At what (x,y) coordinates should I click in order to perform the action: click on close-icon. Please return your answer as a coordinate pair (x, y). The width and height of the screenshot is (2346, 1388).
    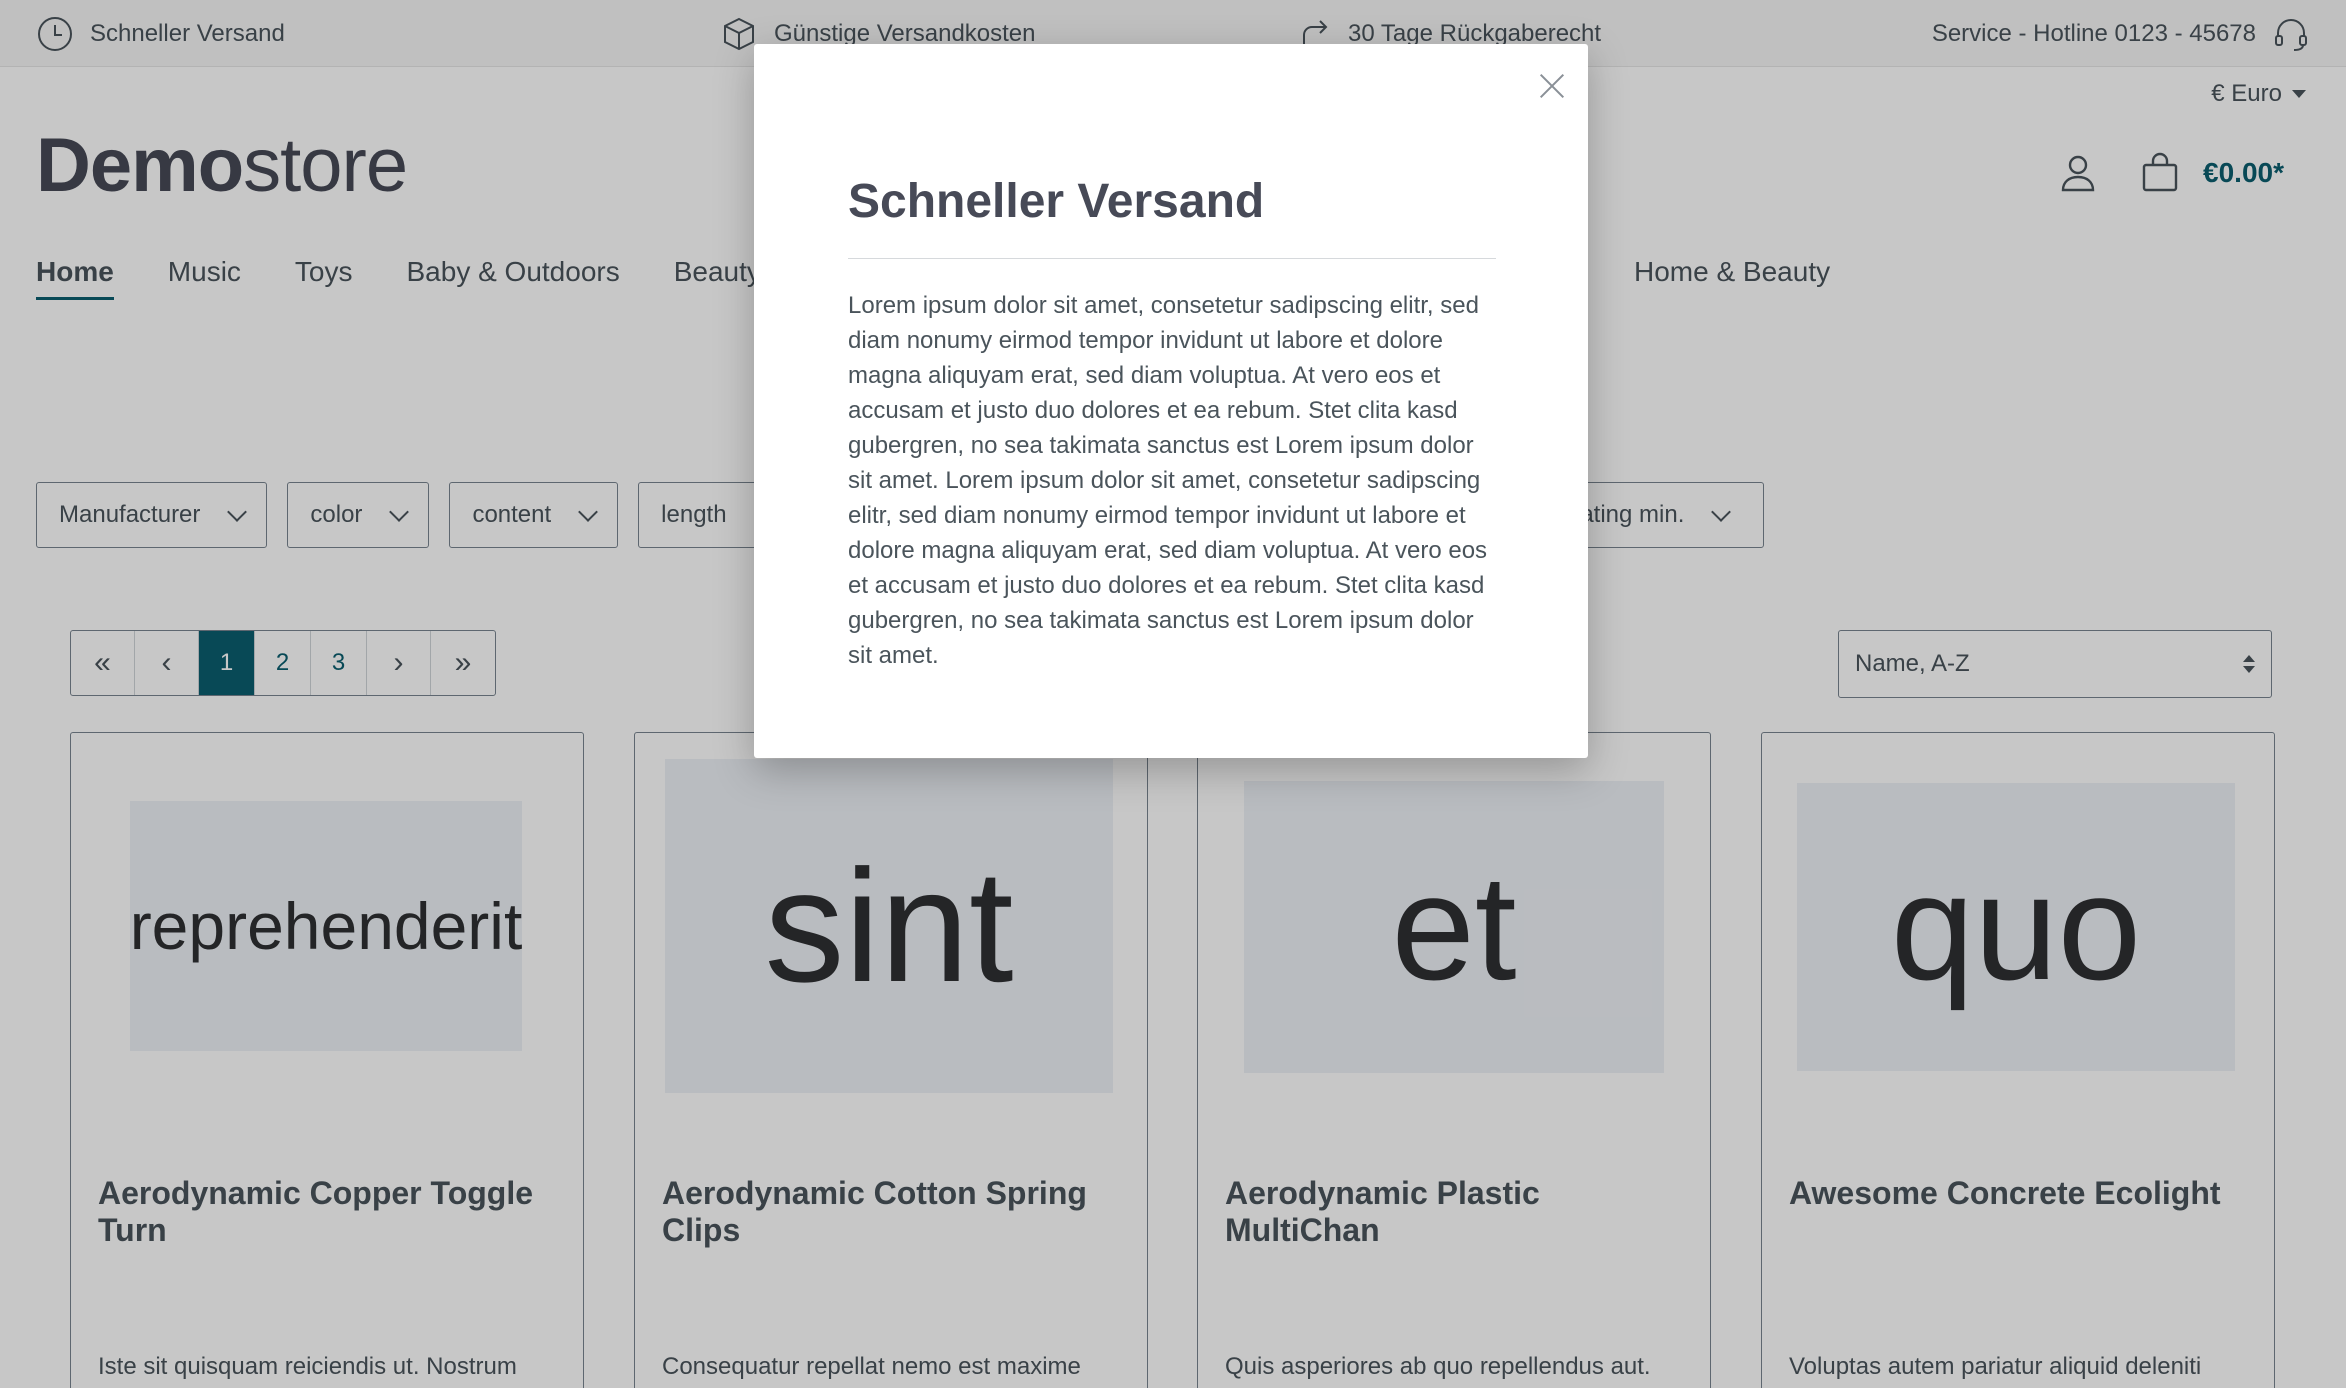
    Looking at the image, I should click on (1552, 86).